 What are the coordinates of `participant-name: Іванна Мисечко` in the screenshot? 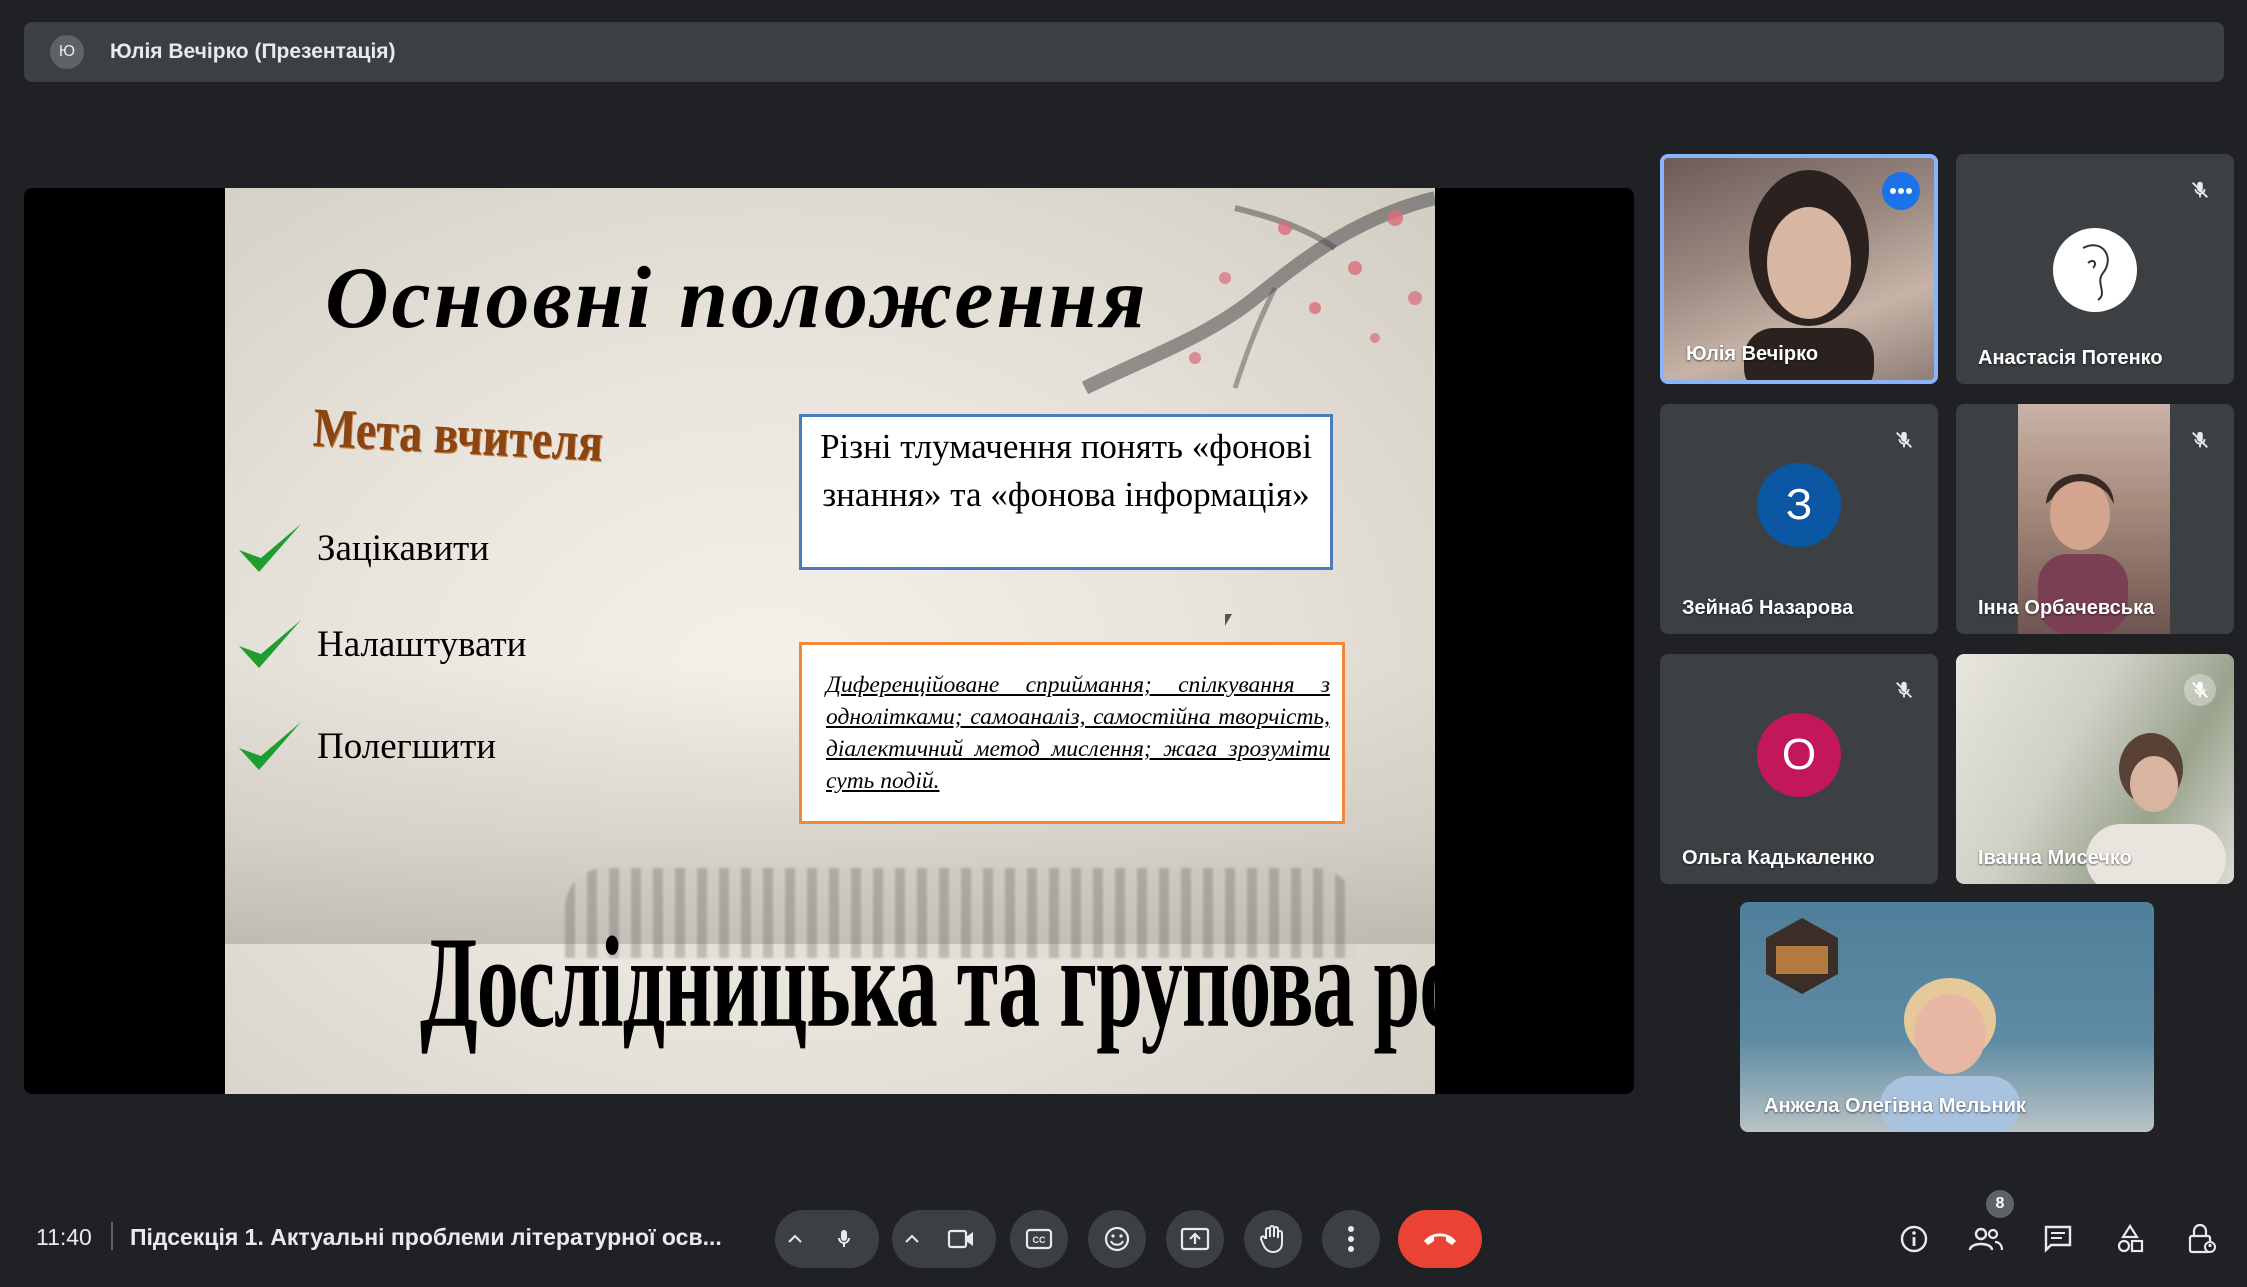 It's located at (2055, 858).